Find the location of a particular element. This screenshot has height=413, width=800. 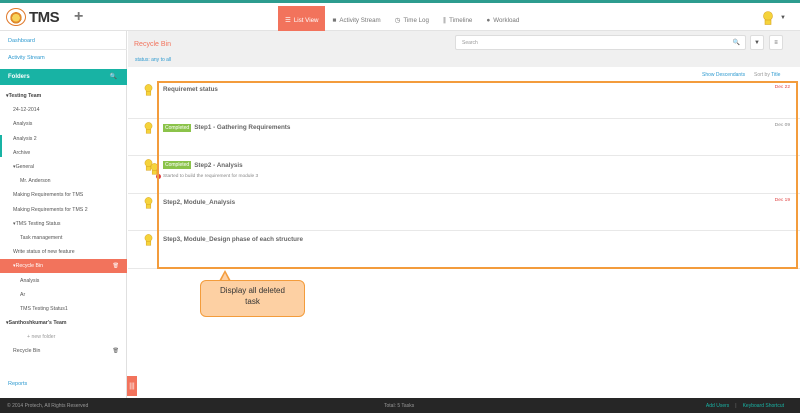

sidebar-item-label: Making Requirements for TMS 2 is located at coordinates (50, 209).